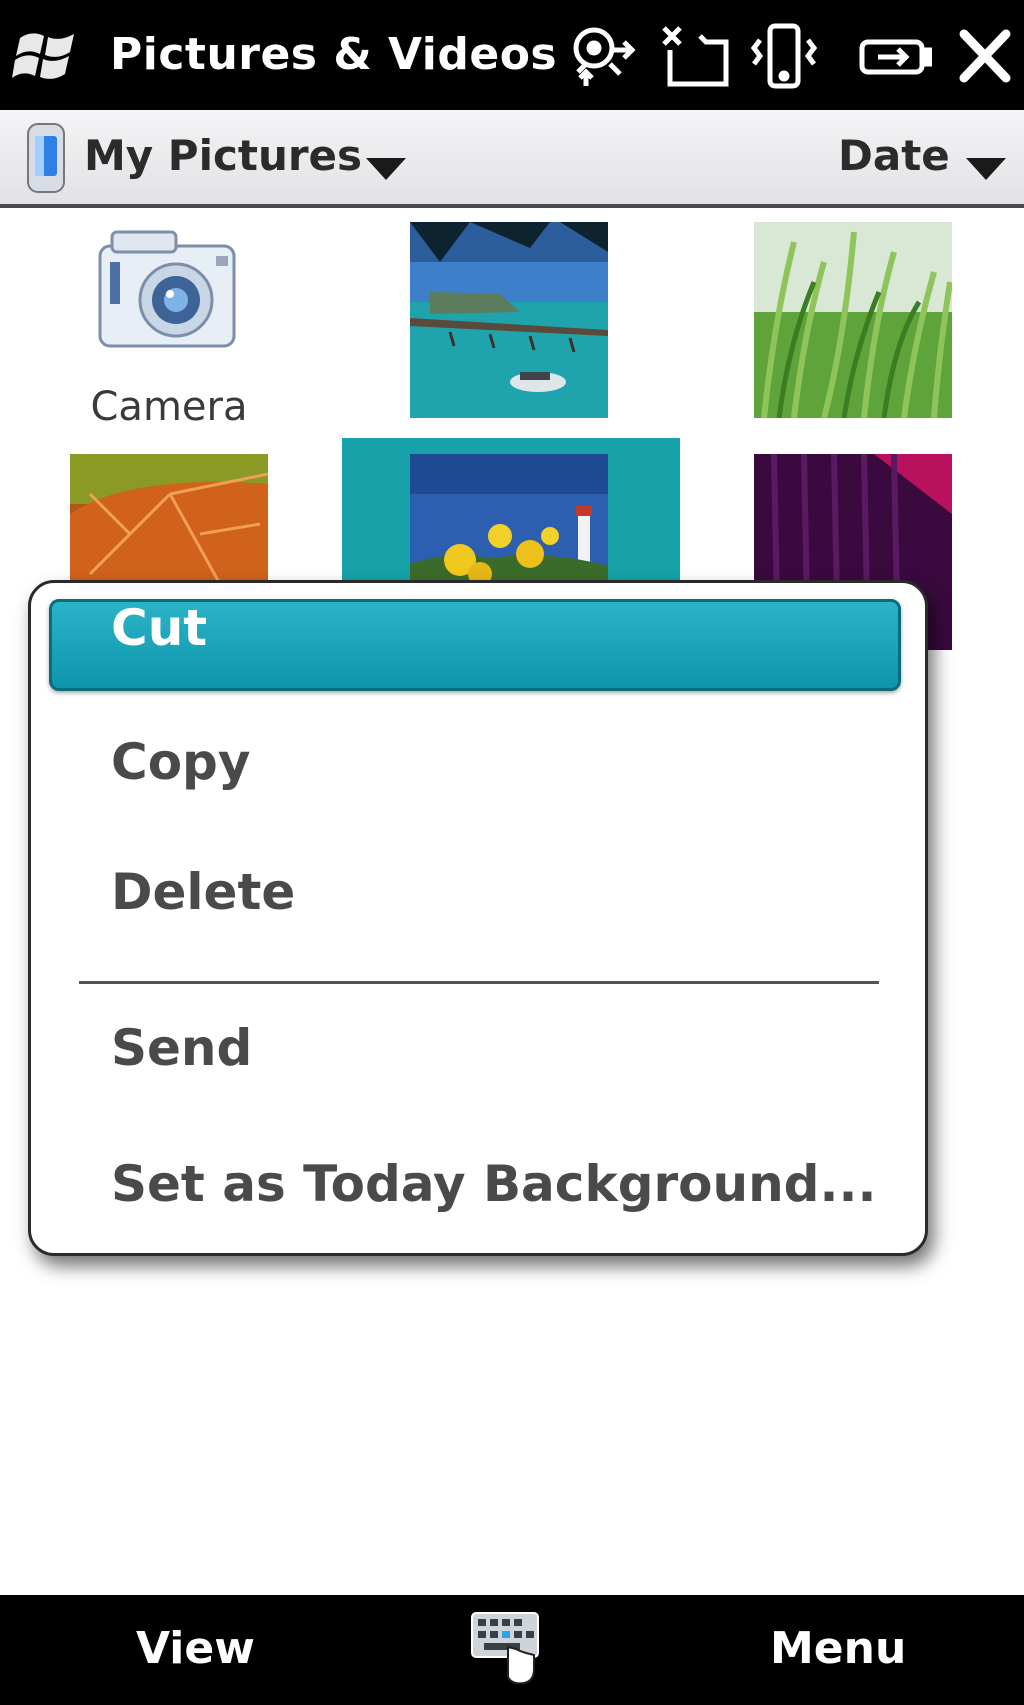  Describe the element at coordinates (479, 982) in the screenshot. I see `menu-separator` at that location.